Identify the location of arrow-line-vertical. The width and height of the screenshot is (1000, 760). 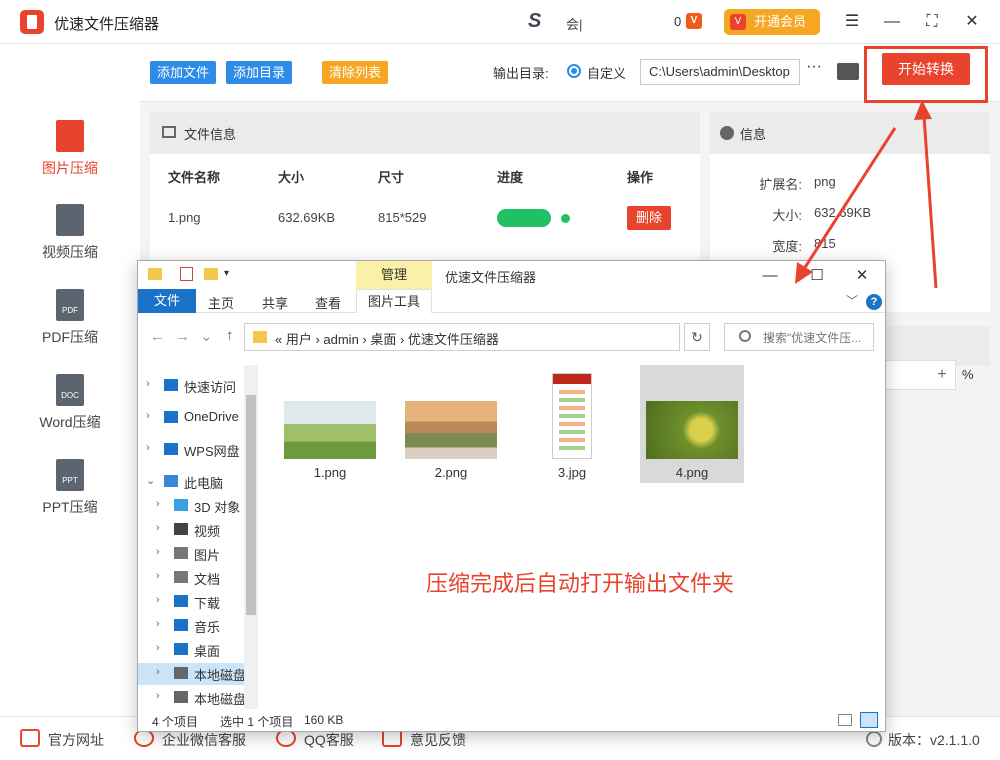
(930, 202).